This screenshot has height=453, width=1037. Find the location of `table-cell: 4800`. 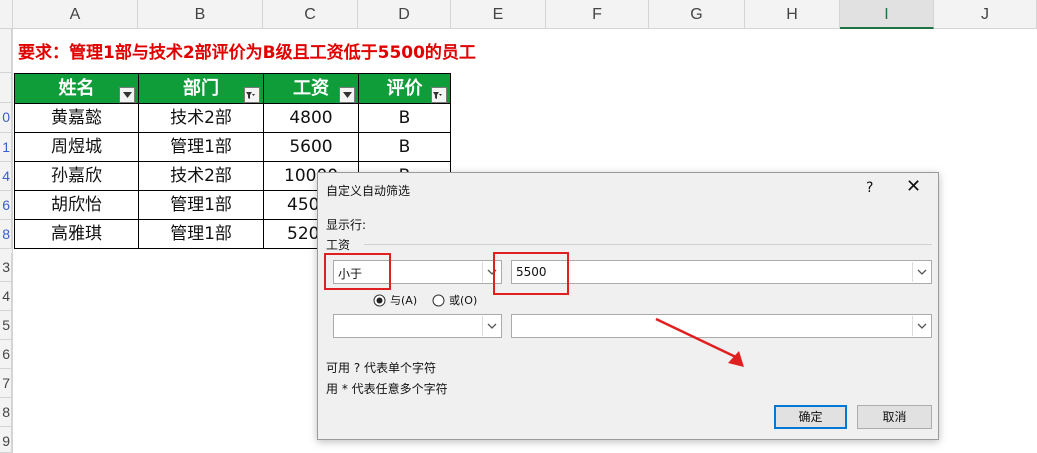

table-cell: 4800 is located at coordinates (311, 118).